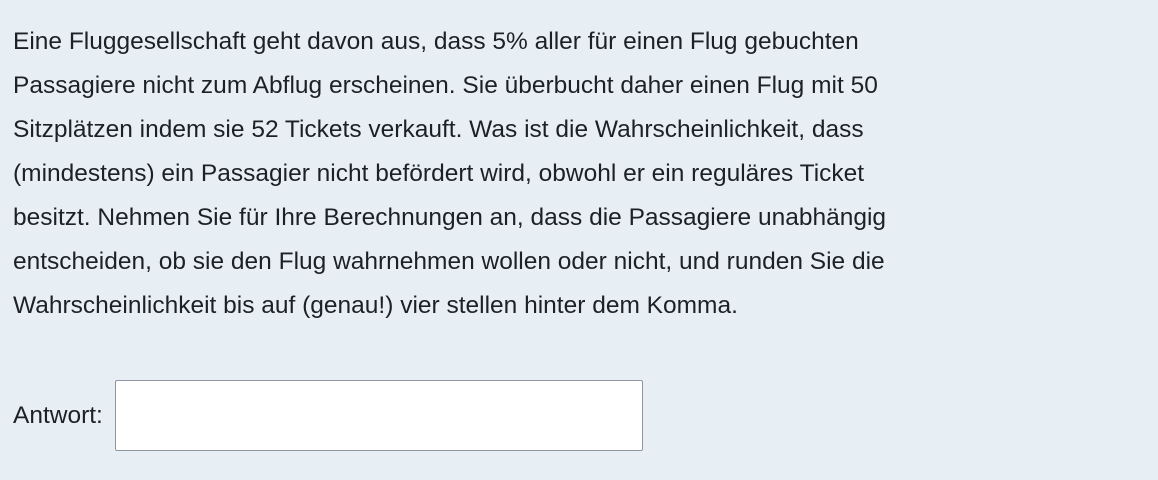 The image size is (1158, 480). I want to click on answer-row: Antwort:, so click(328, 415).